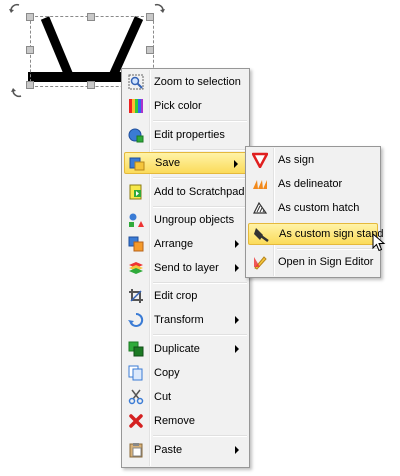 This screenshot has width=400, height=476. Describe the element at coordinates (137, 163) in the screenshot. I see `save-icon` at that location.